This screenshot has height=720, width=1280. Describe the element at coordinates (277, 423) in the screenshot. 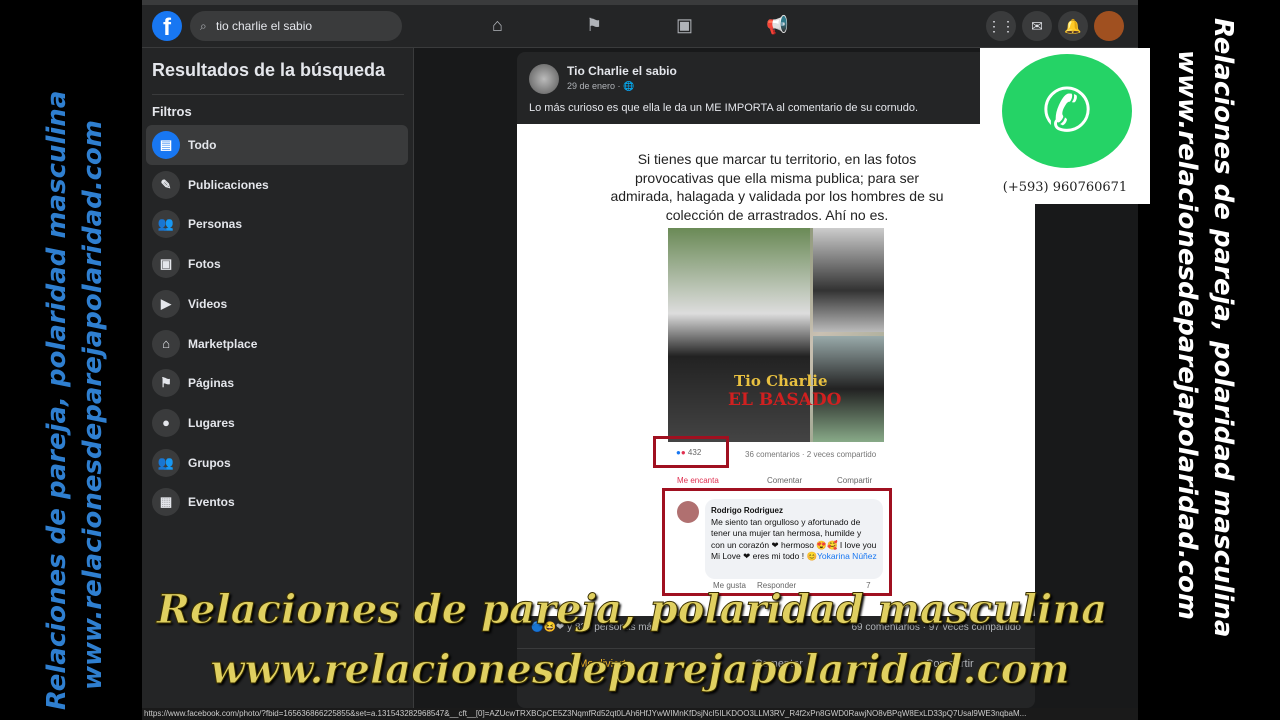

I see `sidebar-item-lugares: ● Lugares` at that location.